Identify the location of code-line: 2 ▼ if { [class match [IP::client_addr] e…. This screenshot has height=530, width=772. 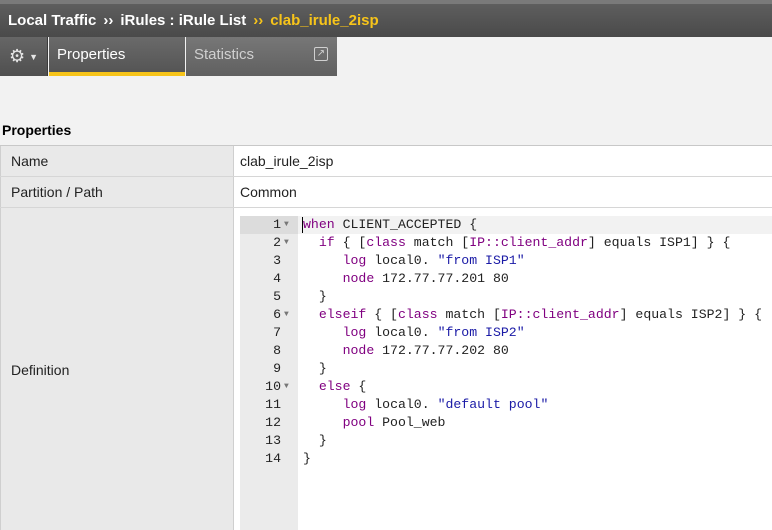
(506, 243).